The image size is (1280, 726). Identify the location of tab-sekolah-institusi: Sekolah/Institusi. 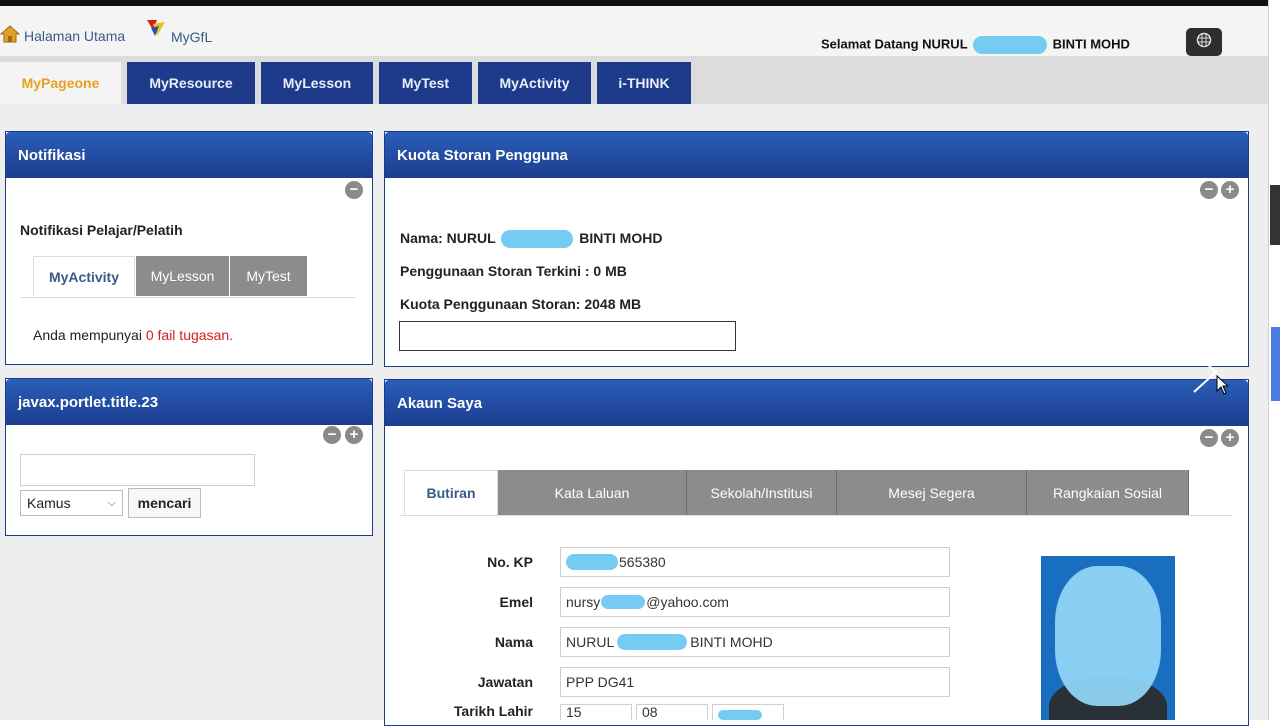
(762, 492).